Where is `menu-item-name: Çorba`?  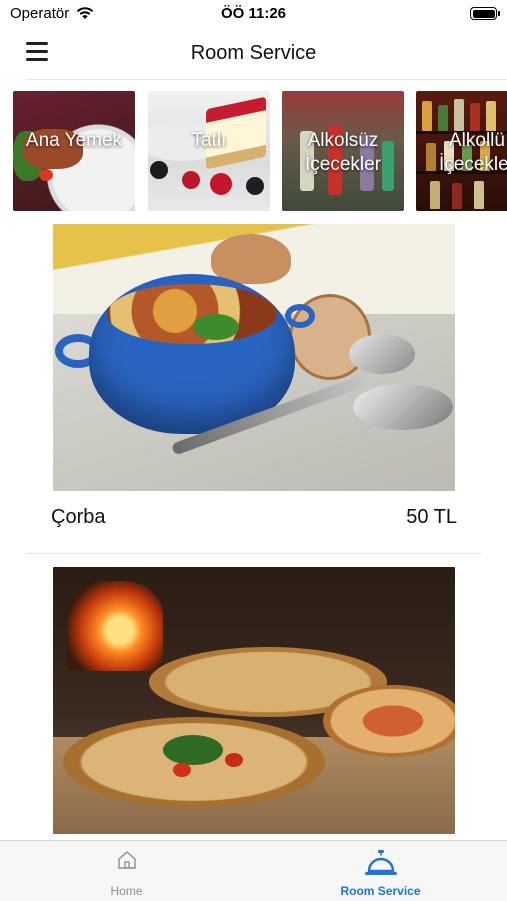
menu-item-name: Çorba is located at coordinates (78, 517).